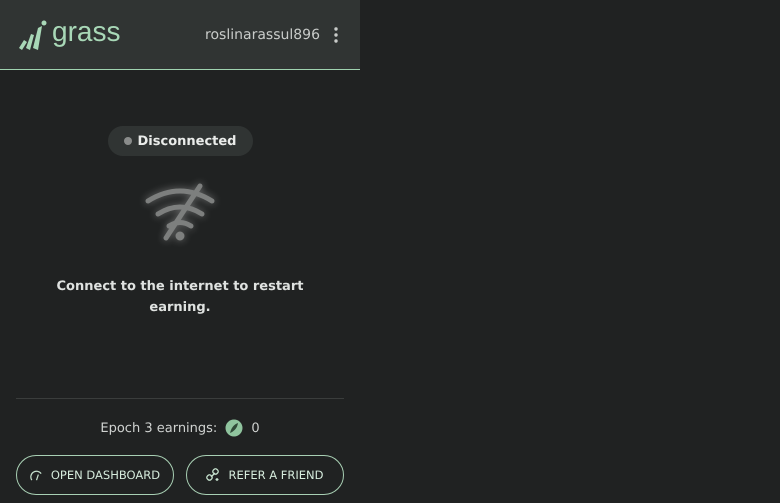 The image size is (780, 503). Describe the element at coordinates (265, 475) in the screenshot. I see `refer-button: REFER A FRIEND` at that location.